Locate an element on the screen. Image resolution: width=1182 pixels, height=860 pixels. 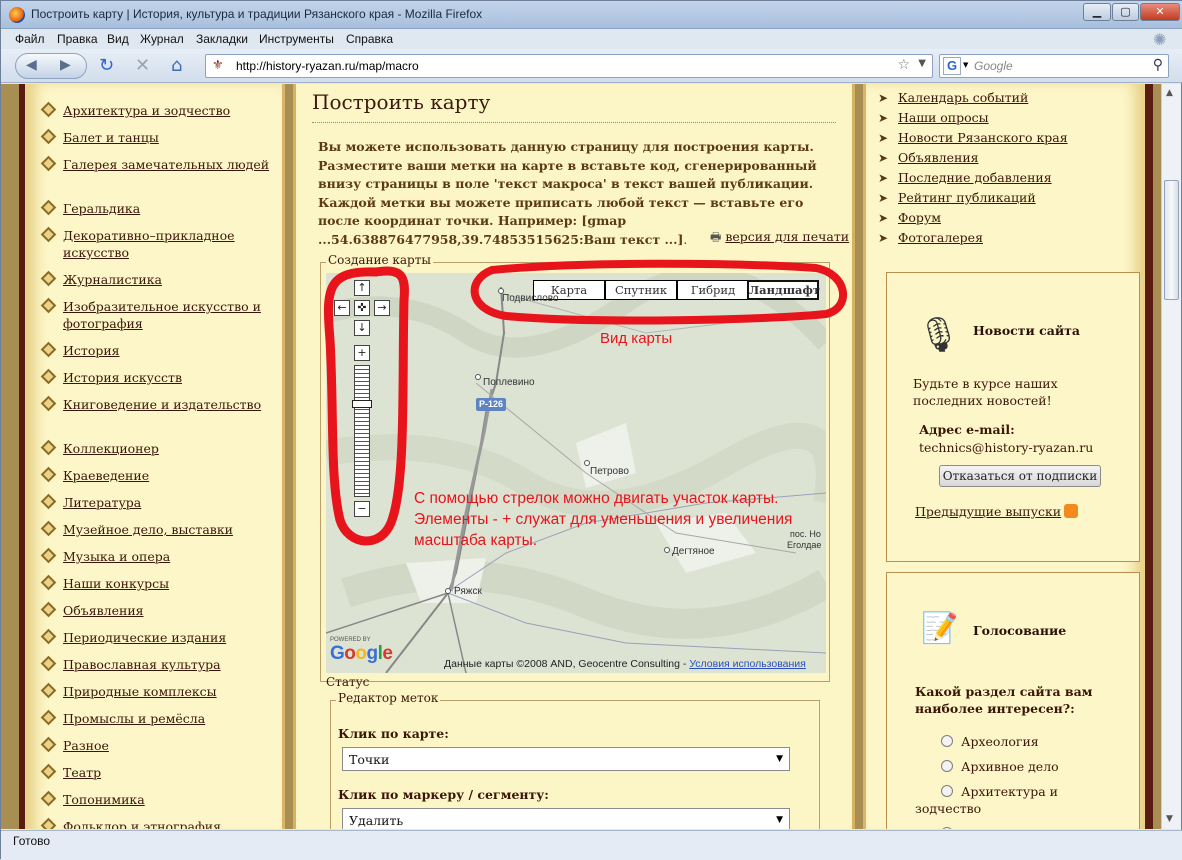
menu-tools: Инструменты is located at coordinates (296, 39).